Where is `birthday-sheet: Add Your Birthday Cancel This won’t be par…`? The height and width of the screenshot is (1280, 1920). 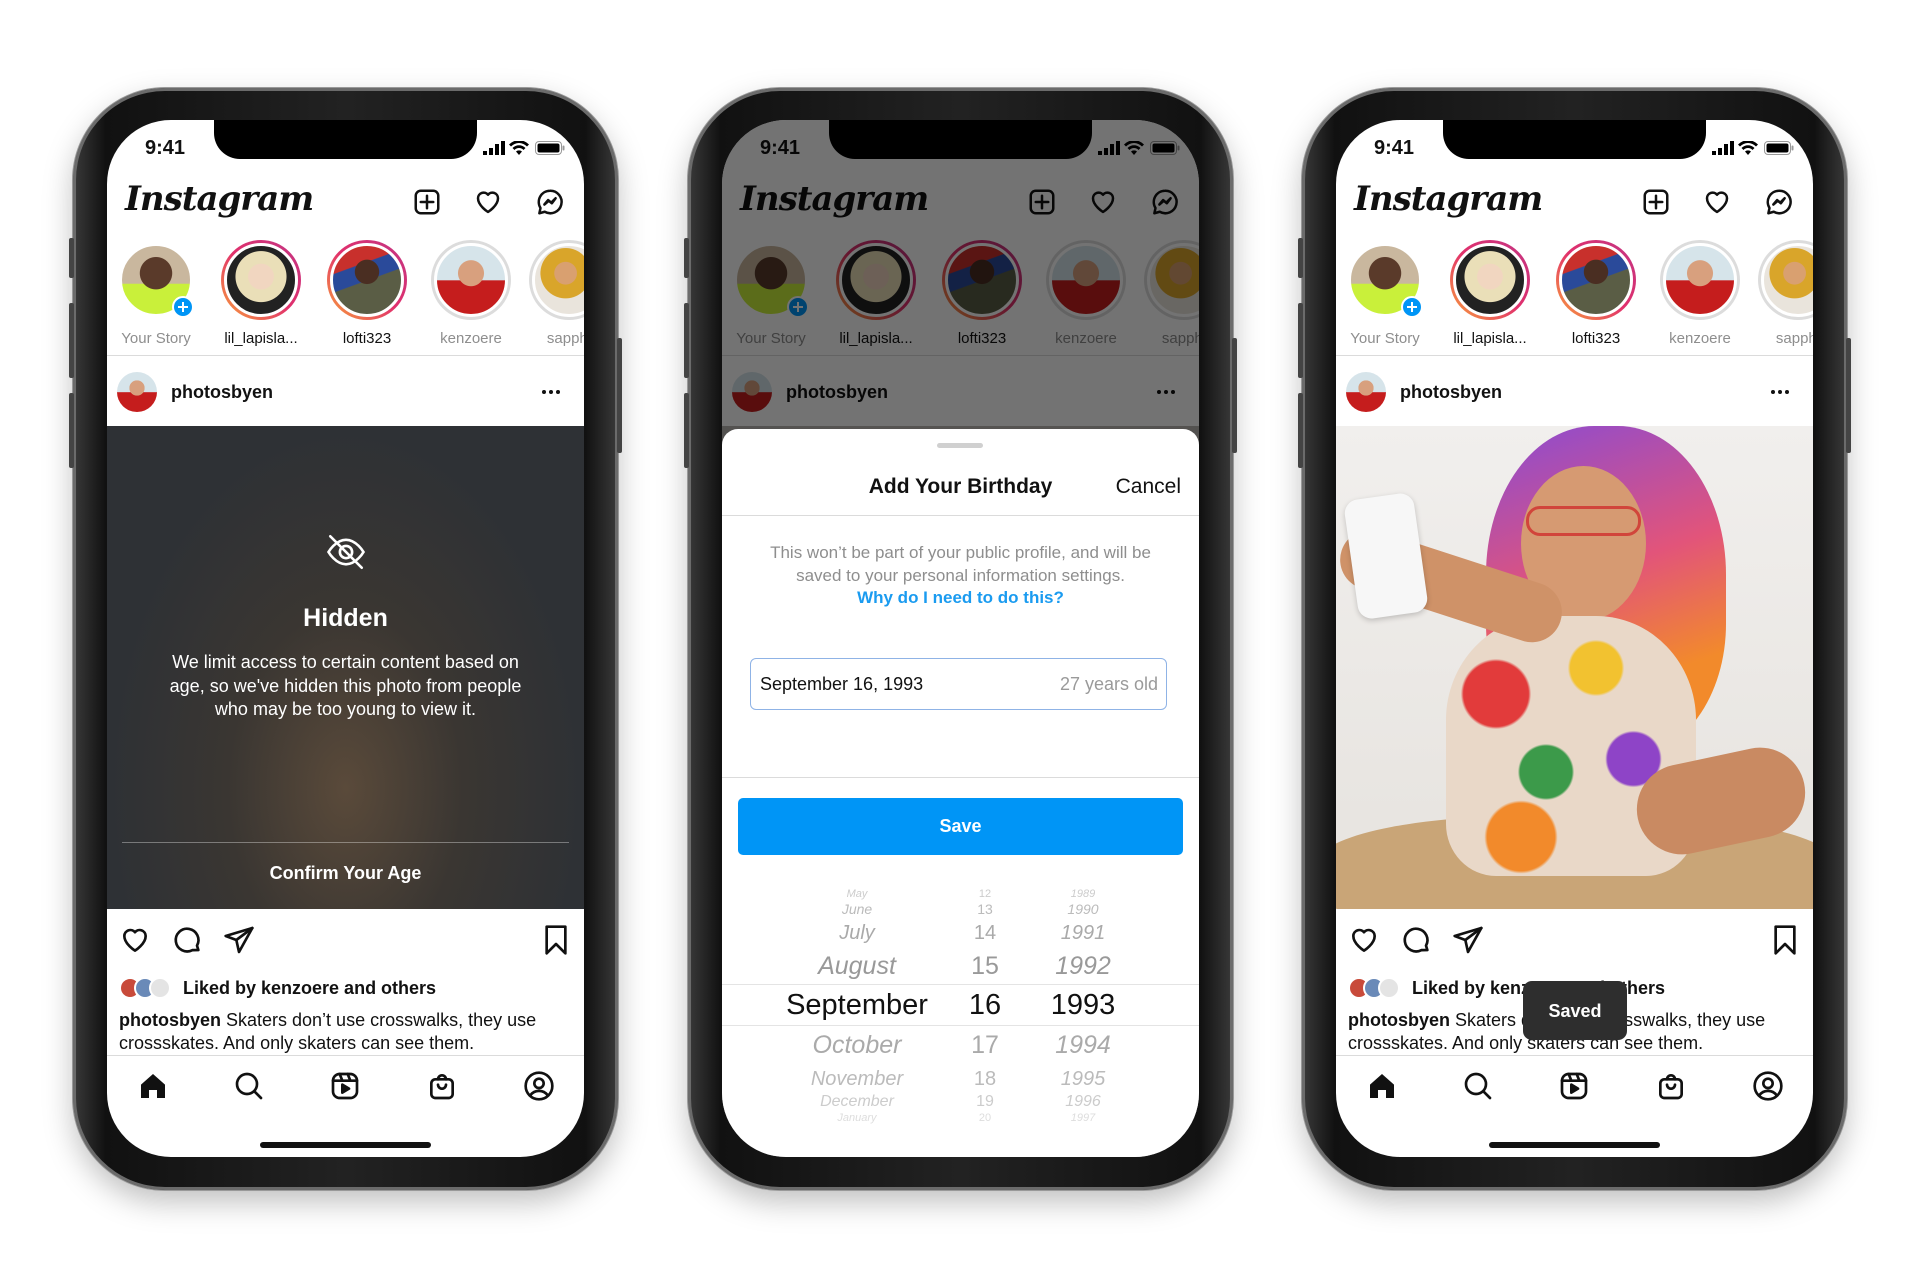 birthday-sheet: Add Your Birthday Cancel This won’t be par… is located at coordinates (960, 793).